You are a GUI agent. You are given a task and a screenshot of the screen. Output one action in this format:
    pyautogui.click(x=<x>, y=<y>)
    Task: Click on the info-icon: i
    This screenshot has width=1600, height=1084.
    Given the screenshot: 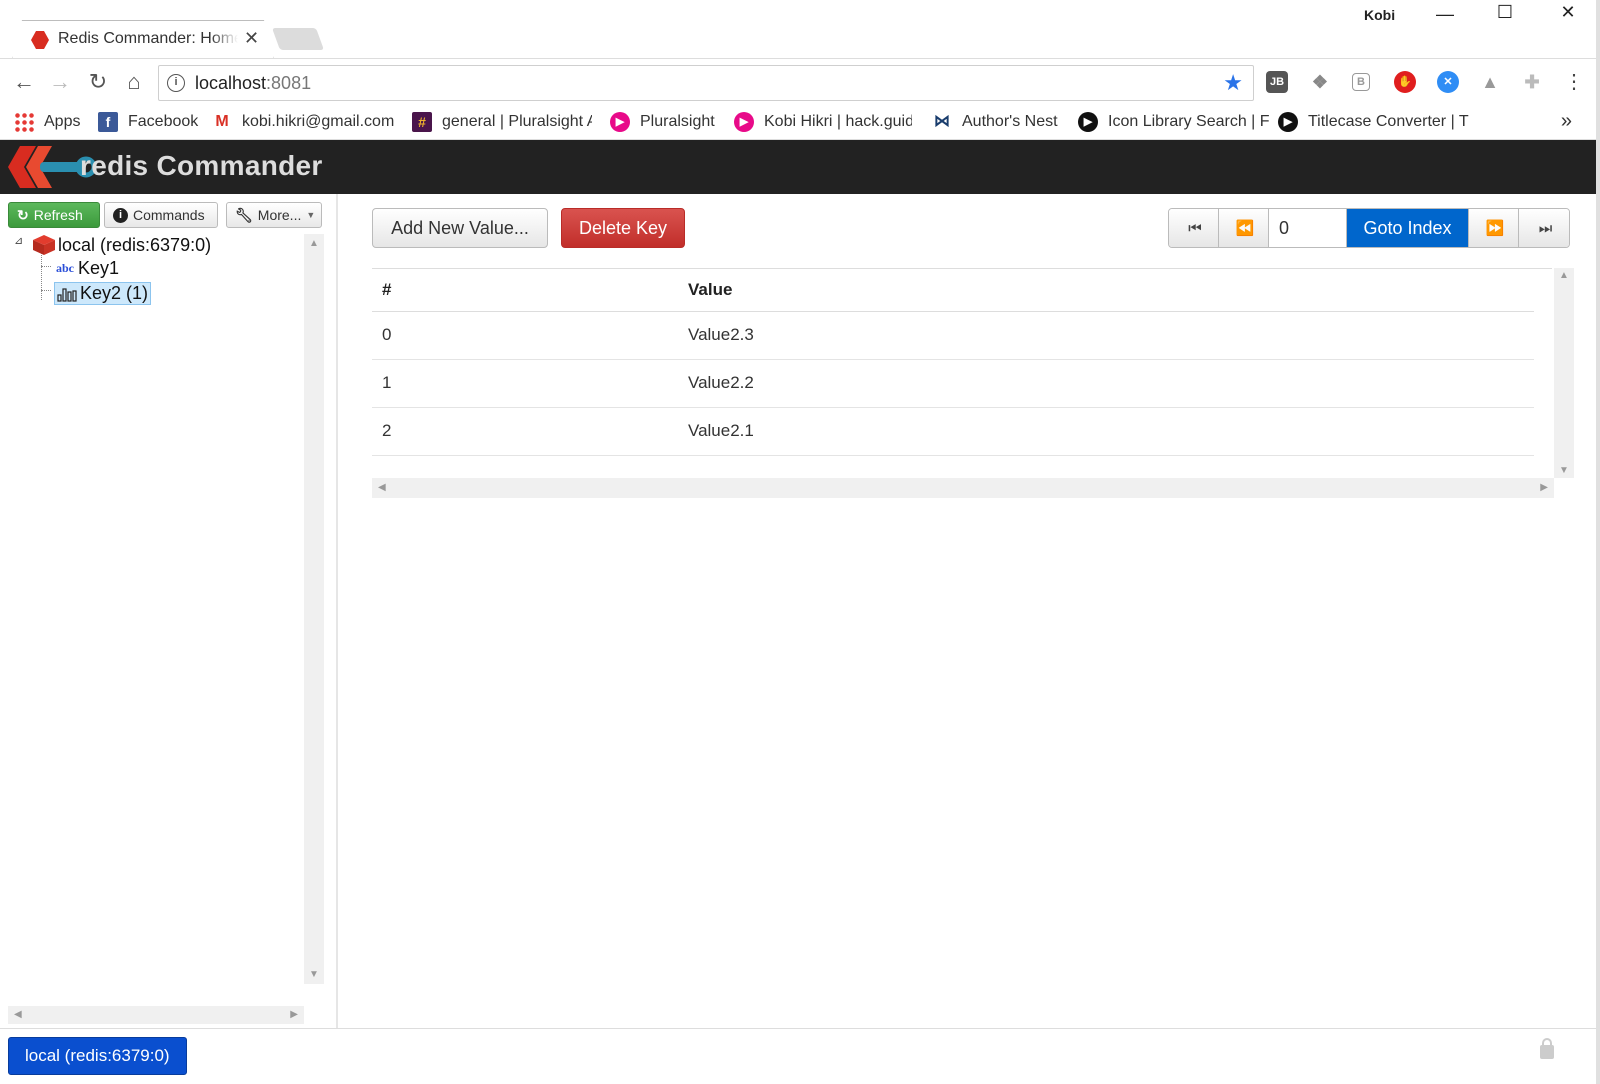 What is the action you would take?
    pyautogui.click(x=120, y=215)
    